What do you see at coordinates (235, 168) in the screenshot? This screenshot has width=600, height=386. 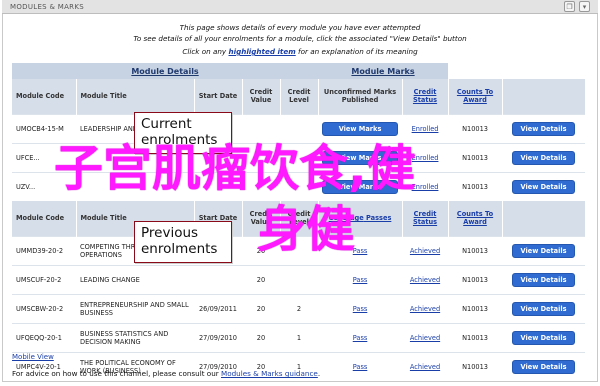 I see `overlay-text-line-1: 子宫肌瘤饮食,健` at bounding box center [235, 168].